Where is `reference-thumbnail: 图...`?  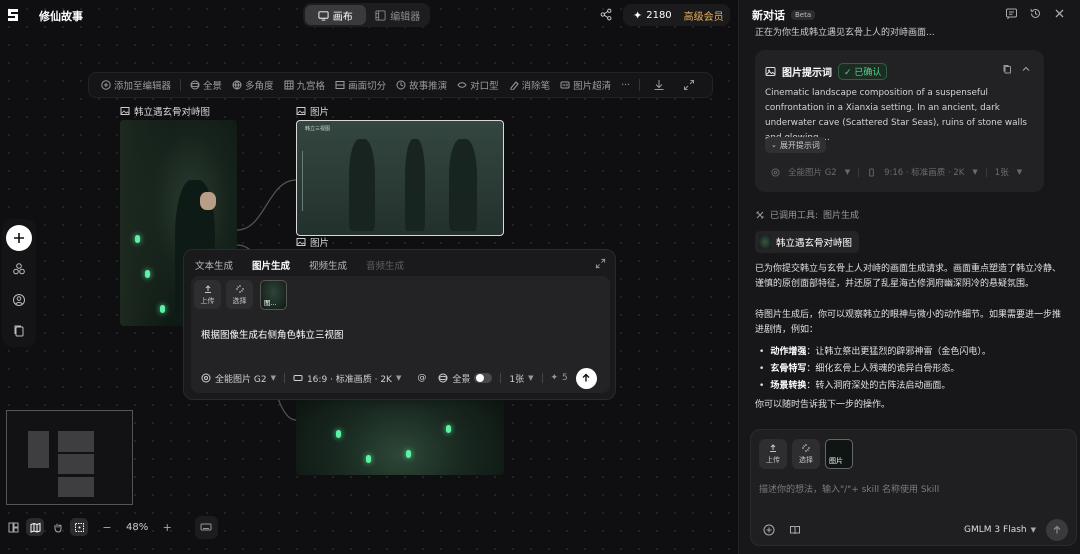 reference-thumbnail: 图... is located at coordinates (273, 295).